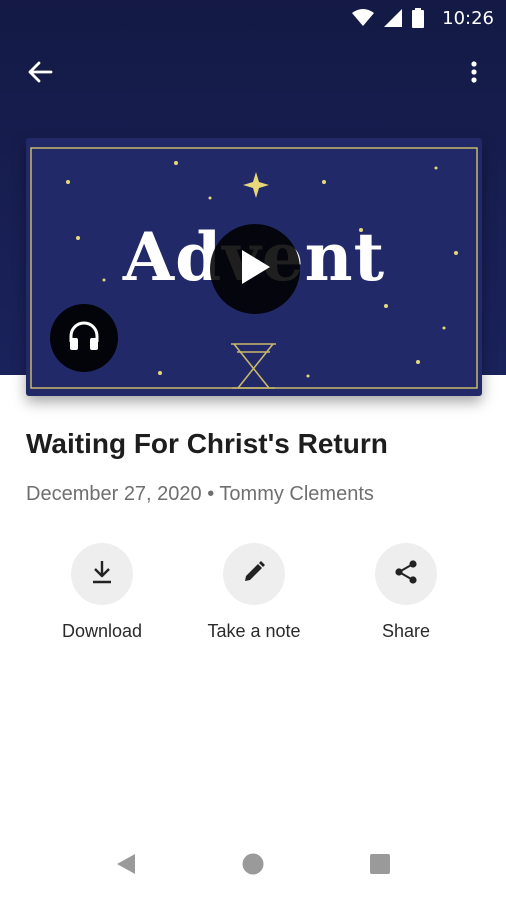 This screenshot has height=900, width=506. I want to click on share-icon, so click(406, 574).